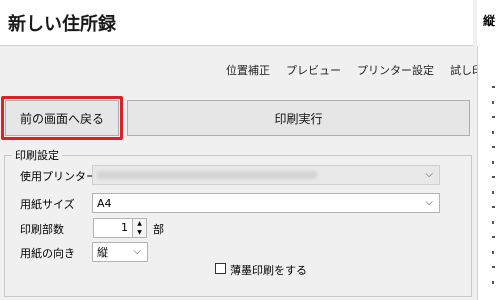 The height and width of the screenshot is (300, 500). Describe the element at coordinates (207, 175) in the screenshot. I see `printer-name-blurred` at that location.